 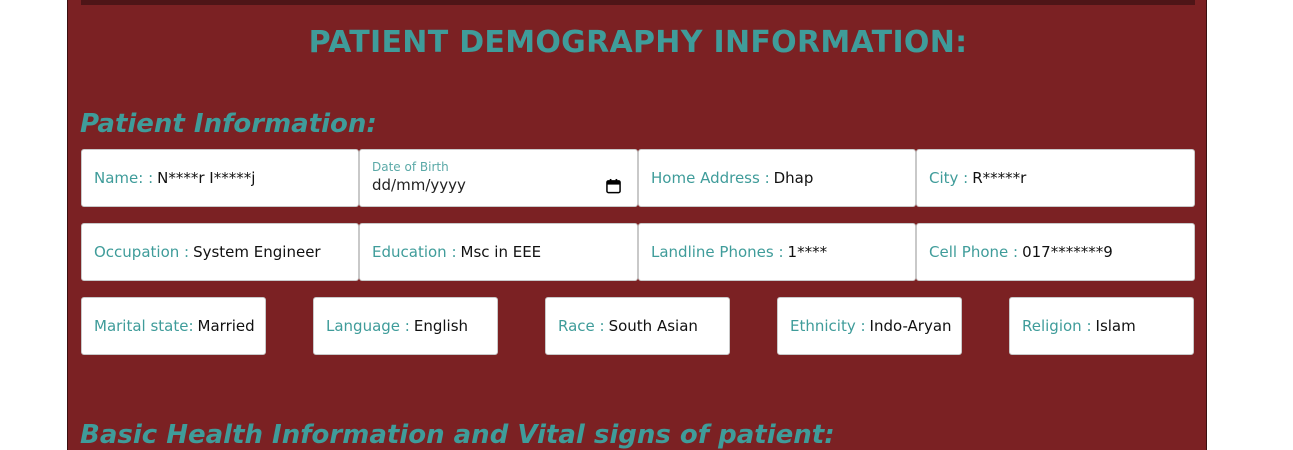 What do you see at coordinates (910, 326) in the screenshot?
I see `ethnicity-value: Indo-Aryan` at bounding box center [910, 326].